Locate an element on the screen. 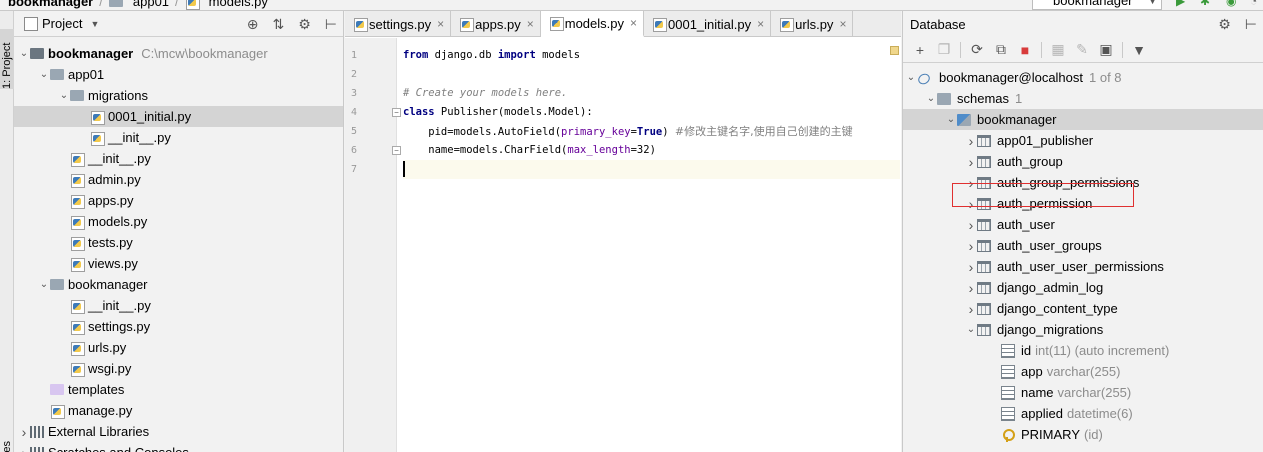  index-node: PRIMARY (id) is located at coordinates (1083, 434).